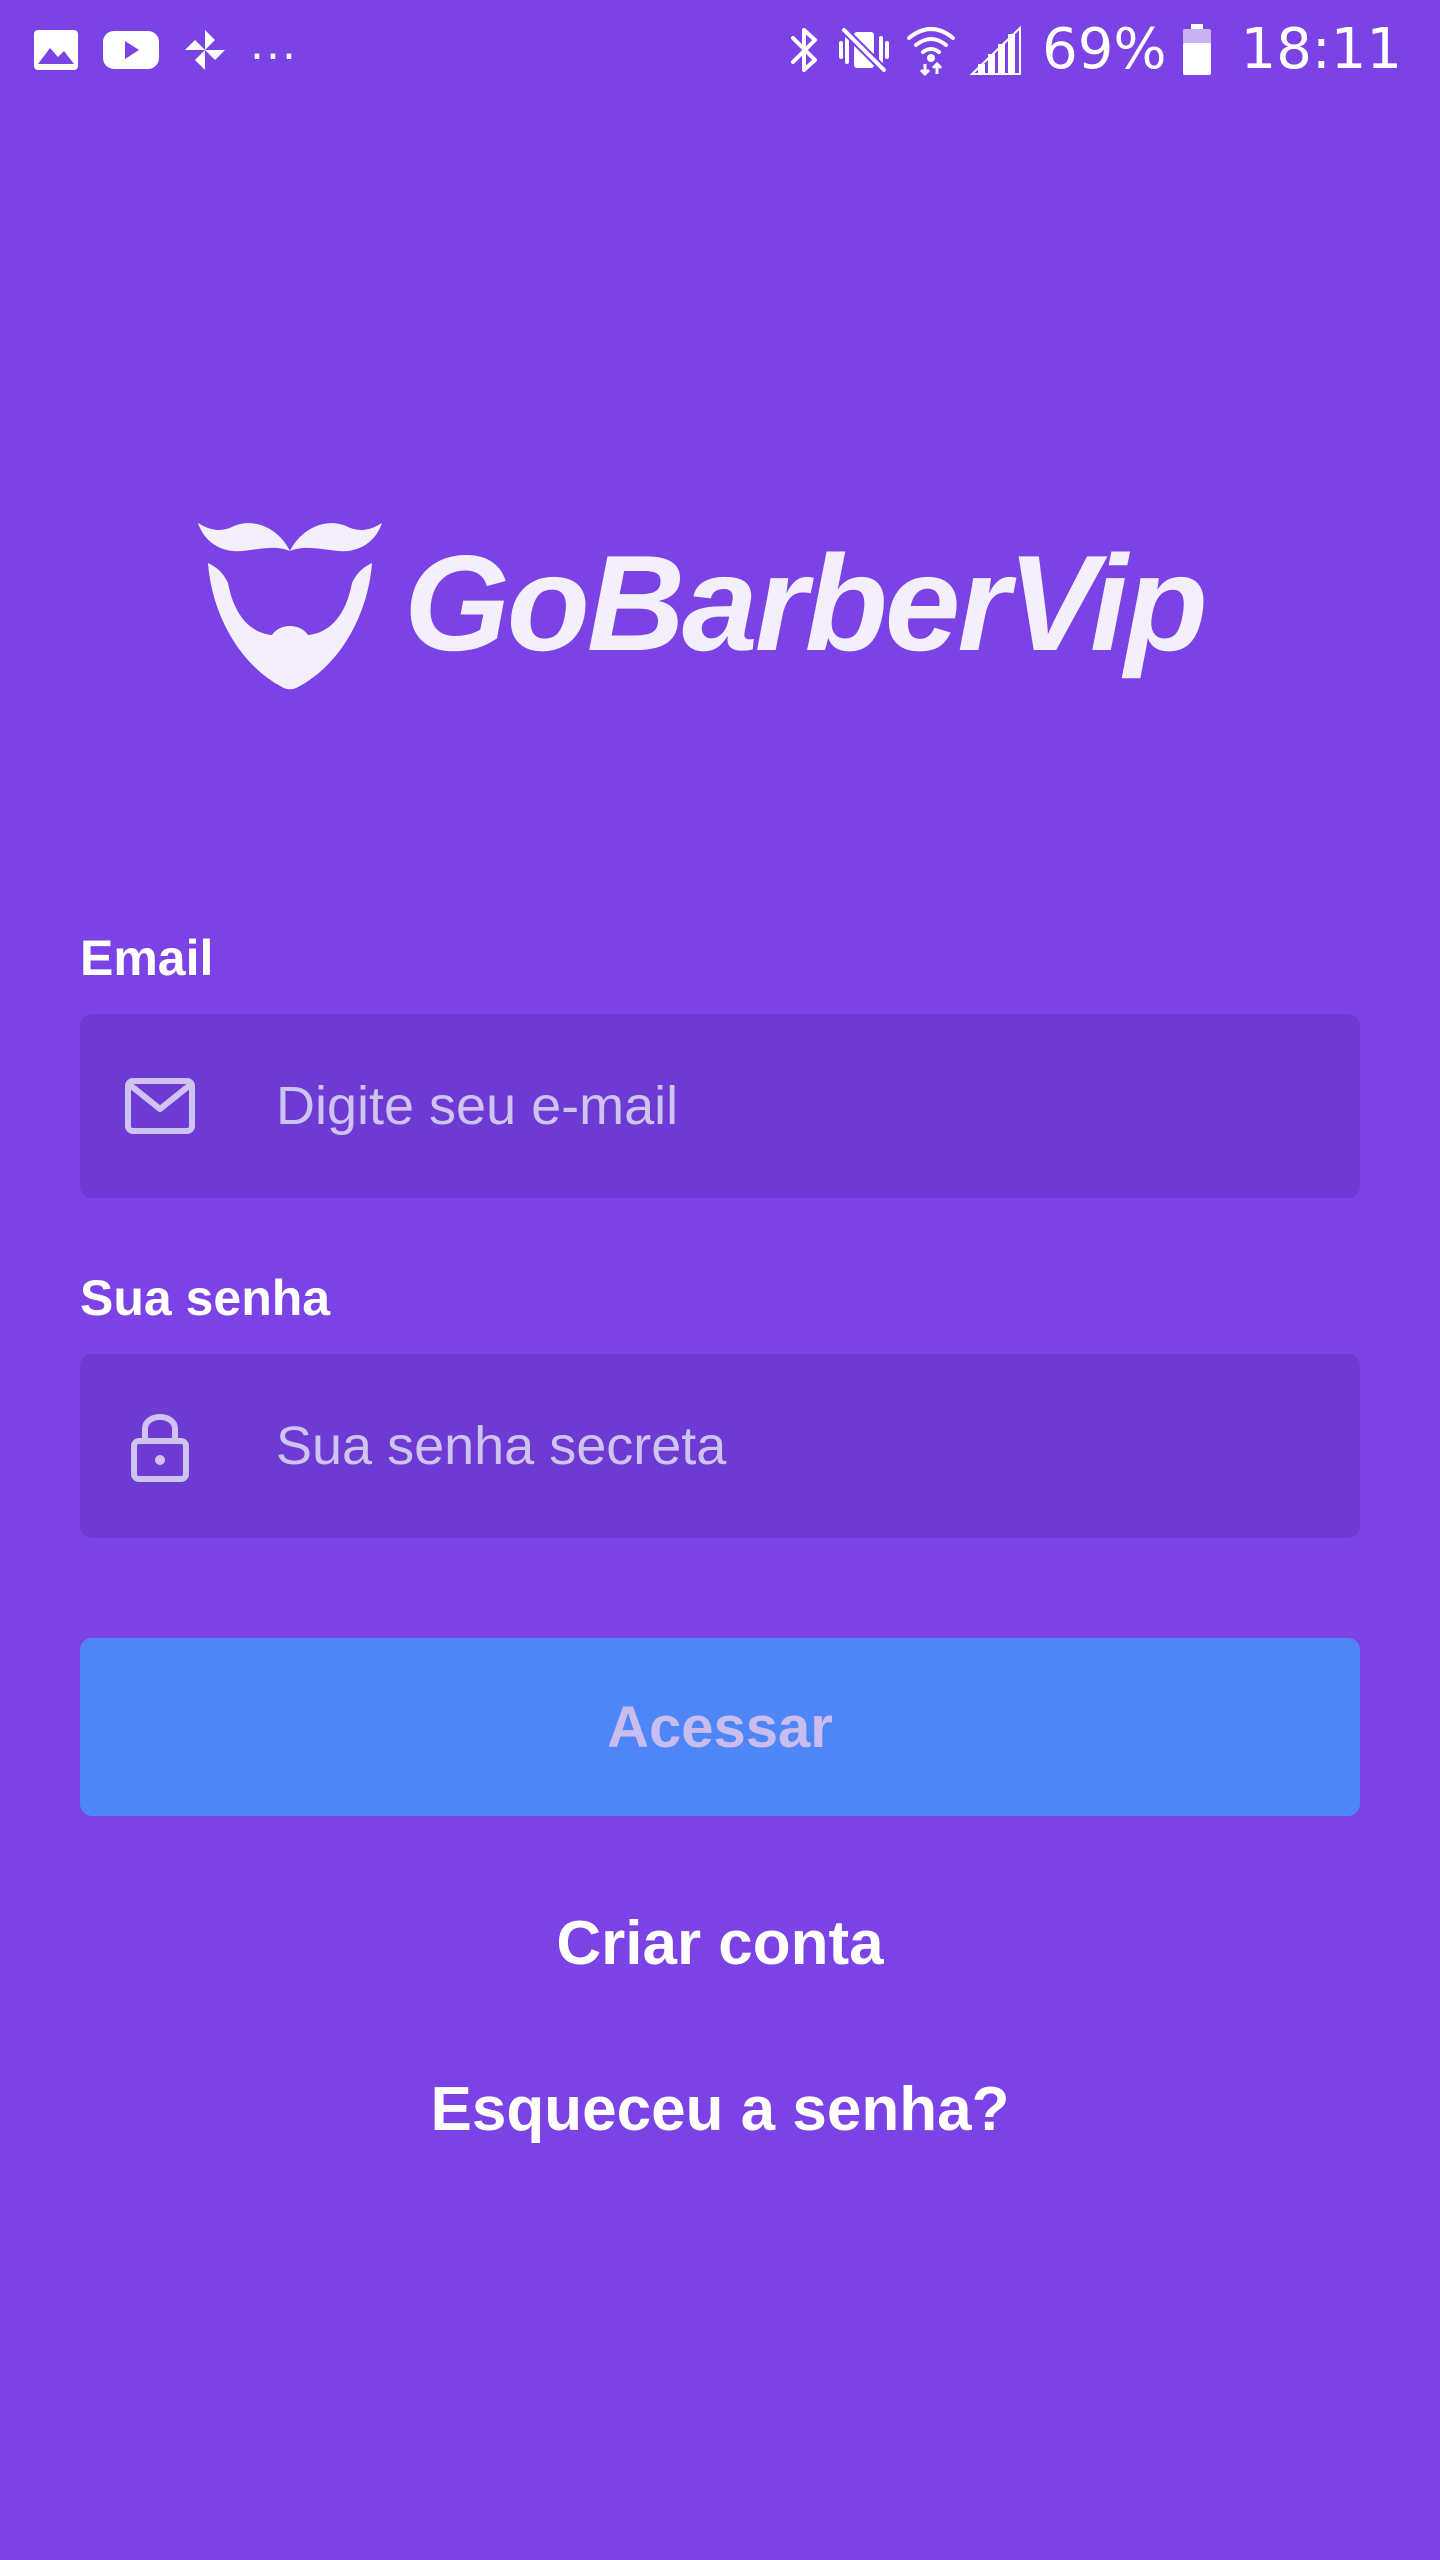  What do you see at coordinates (147, 958) in the screenshot?
I see `email-label: Email` at bounding box center [147, 958].